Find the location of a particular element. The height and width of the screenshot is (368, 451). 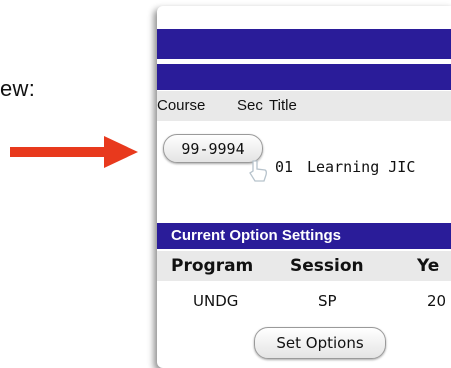

year-value: 20 is located at coordinates (437, 301).